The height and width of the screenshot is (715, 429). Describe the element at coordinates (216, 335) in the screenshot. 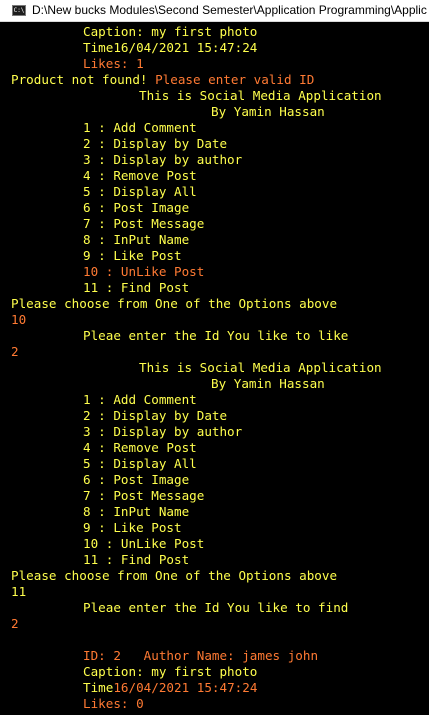

I see `like-id-prompt: Pleae enter the Id You like to like` at that location.